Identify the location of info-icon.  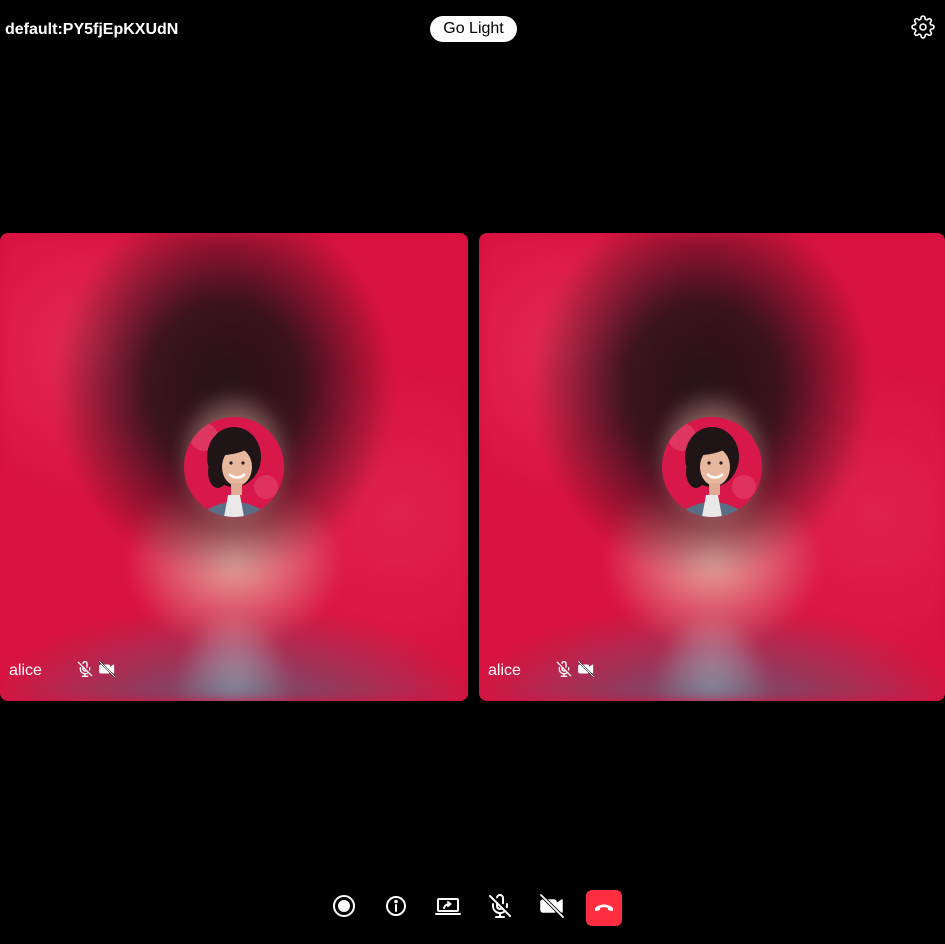
(396, 908).